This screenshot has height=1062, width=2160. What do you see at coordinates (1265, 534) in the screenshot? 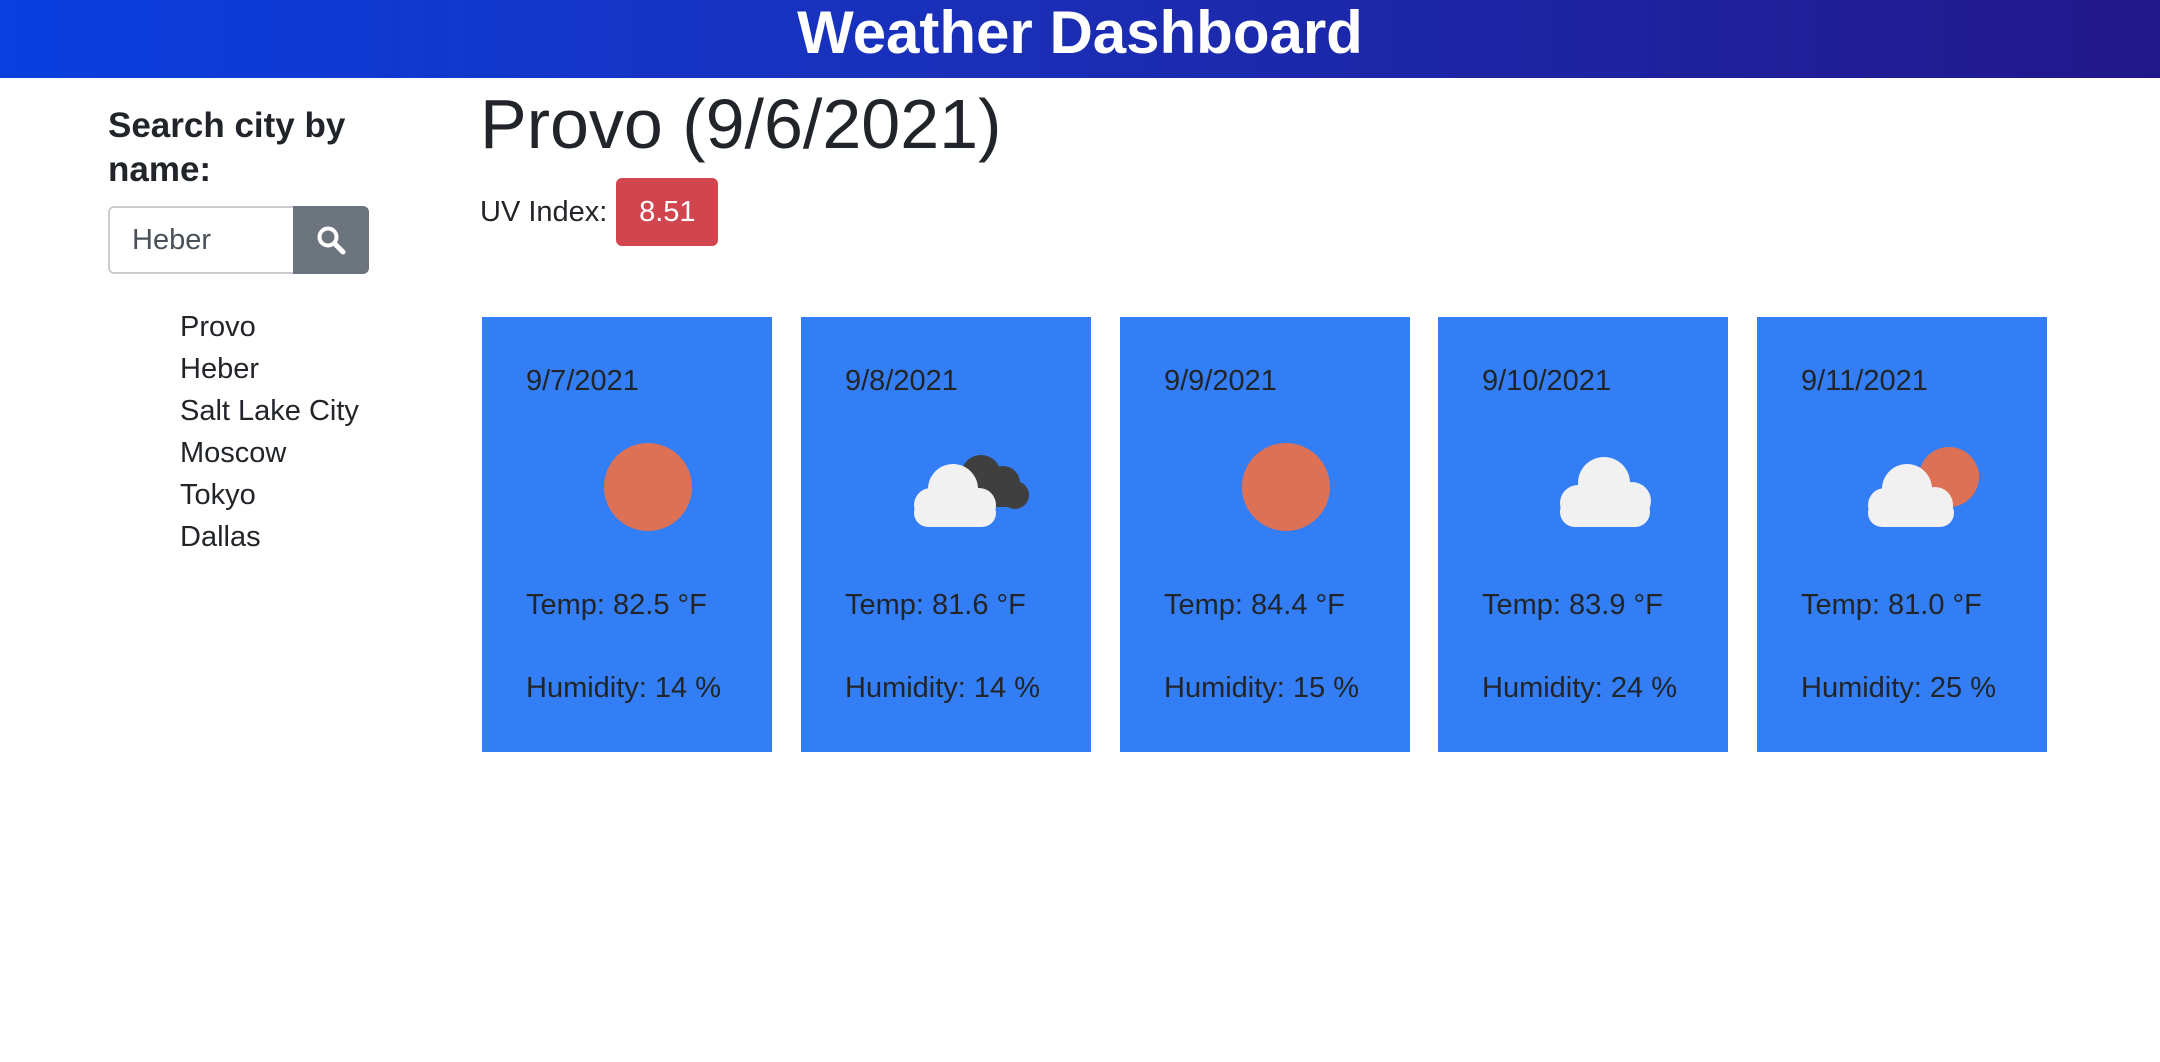
I see `forecast-card: 9/9/2021 Temp: 84.4 °F Humidity: 15 %` at bounding box center [1265, 534].